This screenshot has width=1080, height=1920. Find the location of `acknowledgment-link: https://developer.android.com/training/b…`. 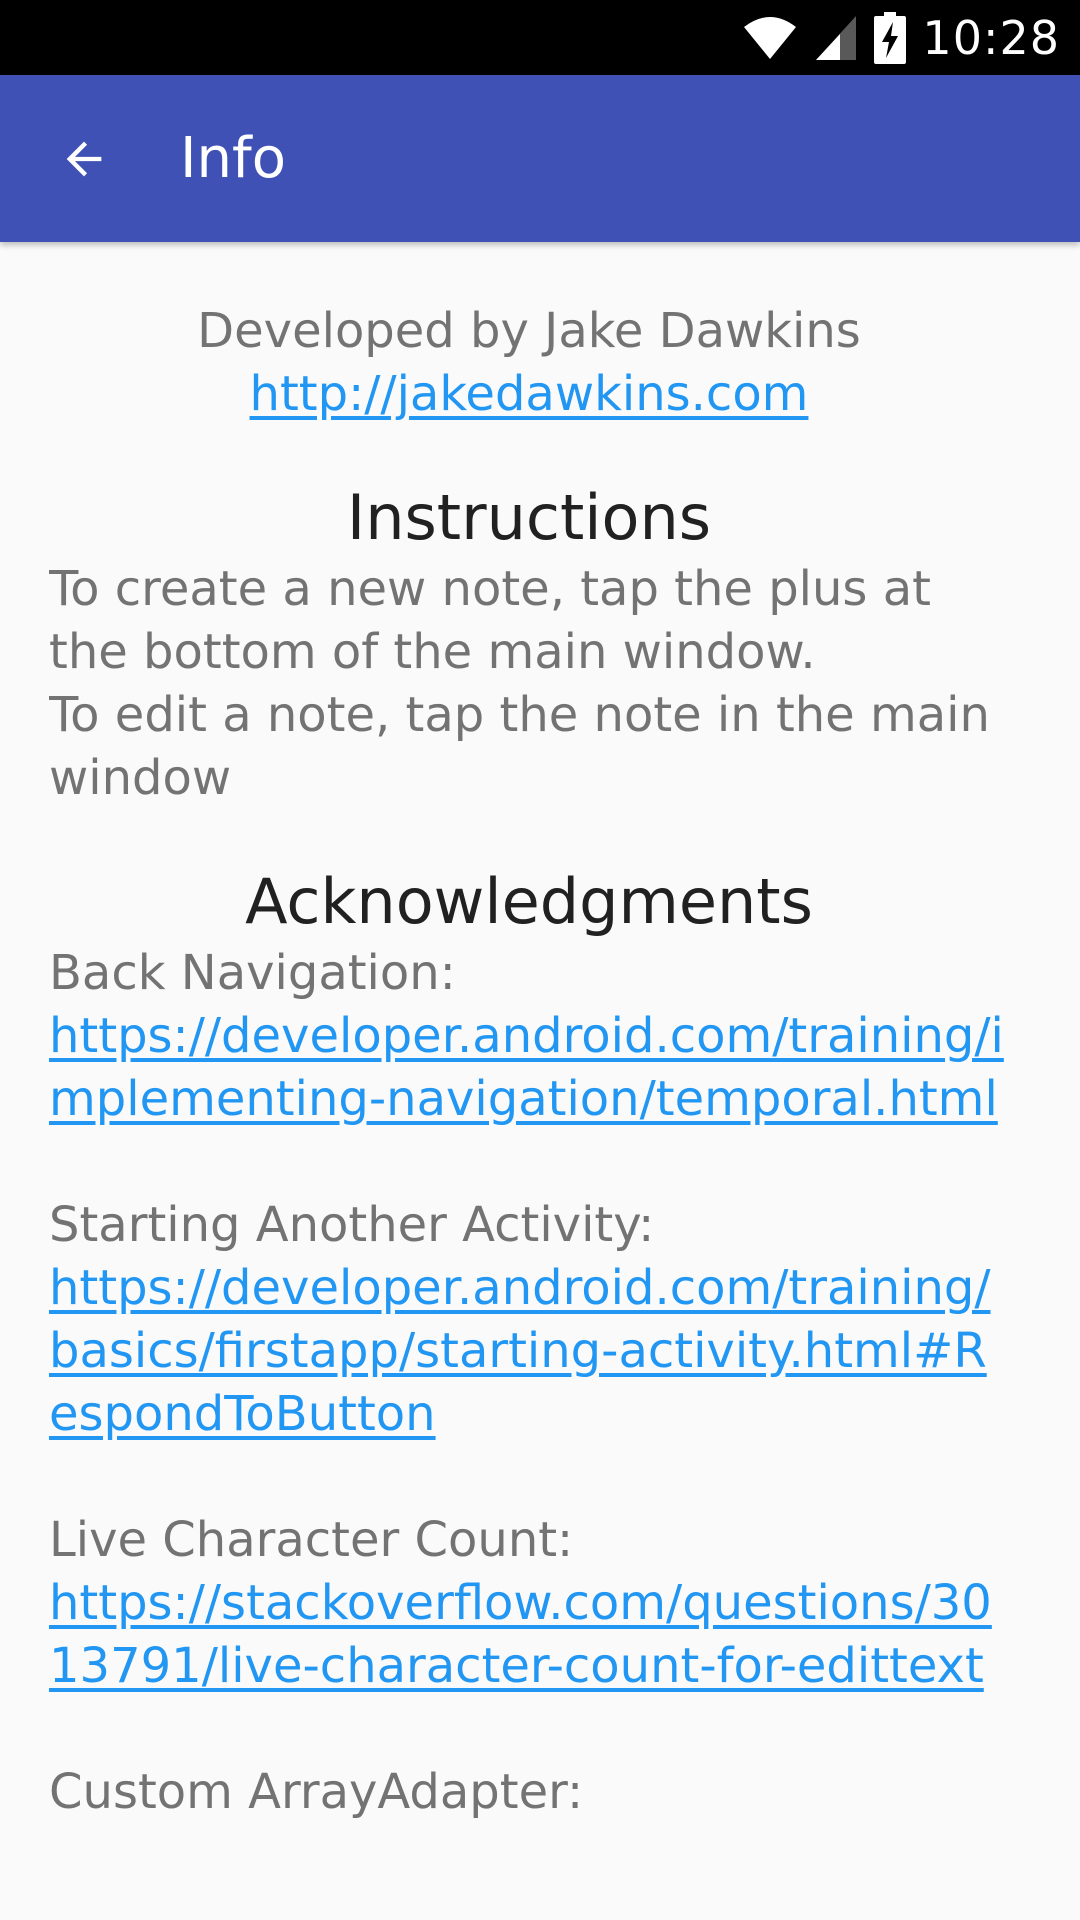

acknowledgment-link: https://developer.android.com/training/b… is located at coordinates (520, 1351).